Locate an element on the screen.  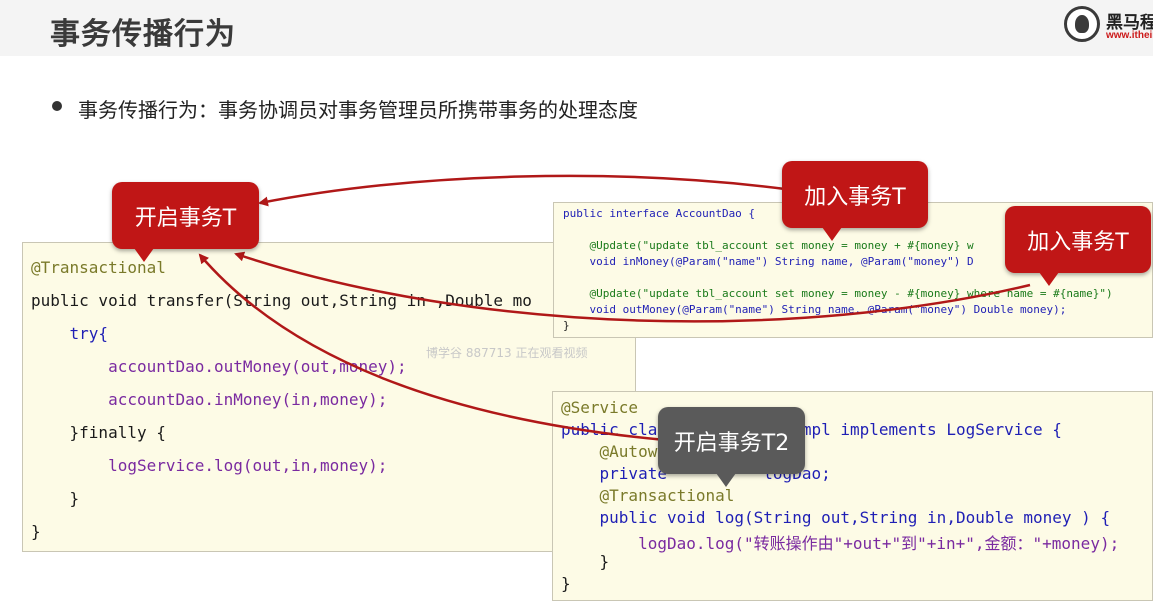
bubble-open-transaction-t: 开启事务T is located at coordinates (185, 222).